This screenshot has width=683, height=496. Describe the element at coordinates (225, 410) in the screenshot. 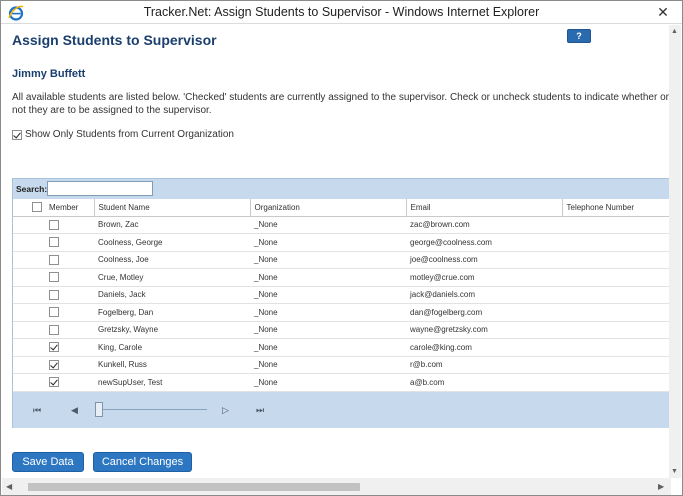

I see `next-page-button: ▷` at that location.